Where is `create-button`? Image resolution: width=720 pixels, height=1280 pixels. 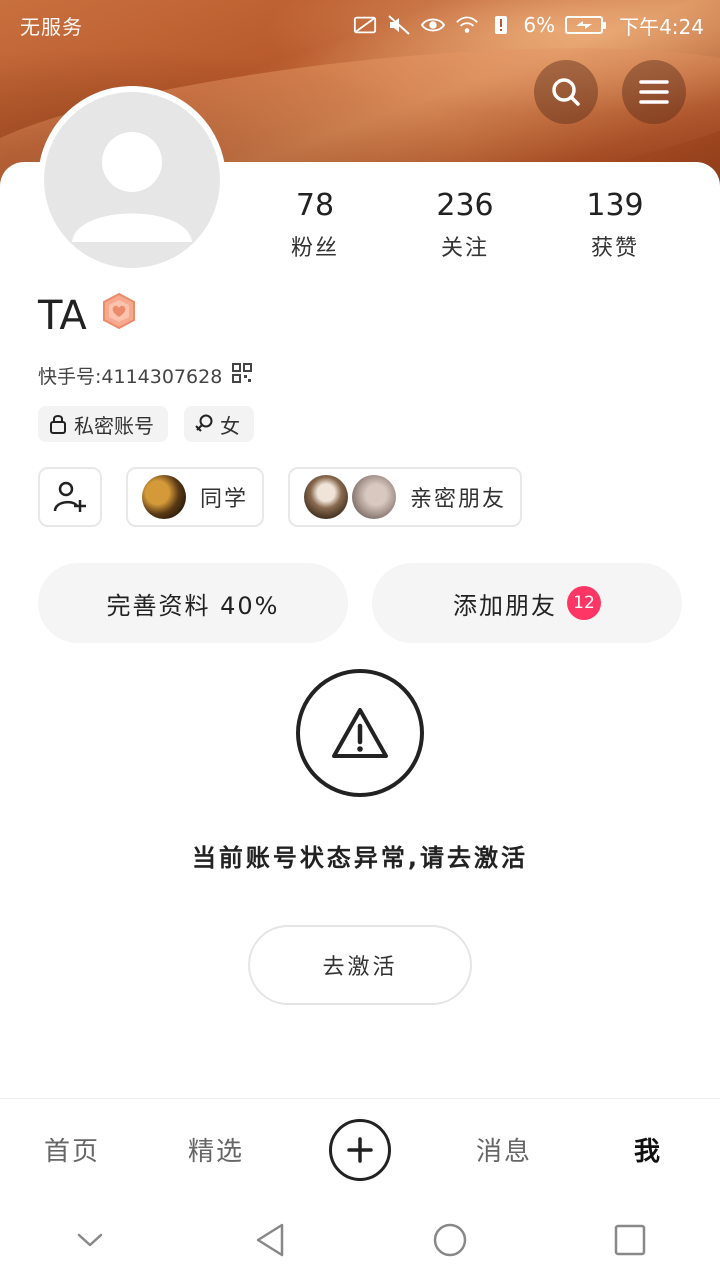
create-button is located at coordinates (360, 1149).